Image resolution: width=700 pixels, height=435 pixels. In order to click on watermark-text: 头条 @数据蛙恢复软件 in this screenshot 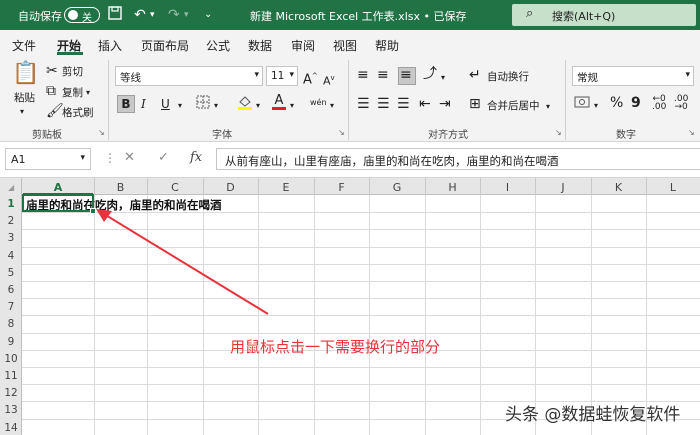, I will do `click(593, 415)`.